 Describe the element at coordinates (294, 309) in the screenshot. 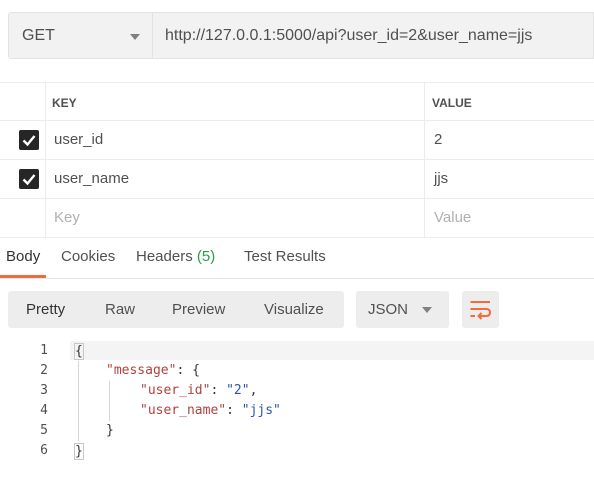

I see `view-visualize-button: Visualize` at that location.